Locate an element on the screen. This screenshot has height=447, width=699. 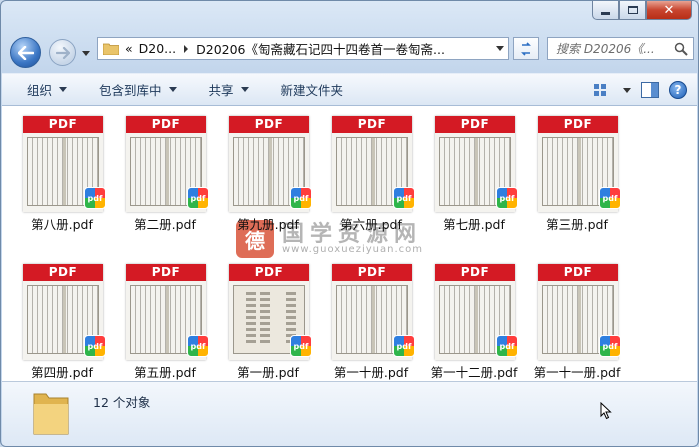
back-button is located at coordinates (25, 52).